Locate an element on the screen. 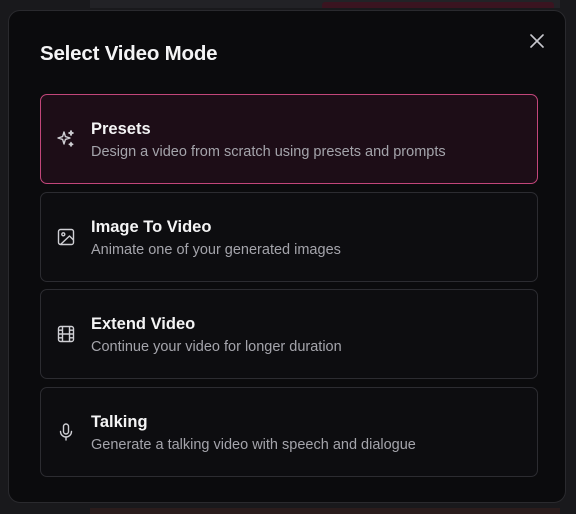  option-title: Talking is located at coordinates (119, 421).